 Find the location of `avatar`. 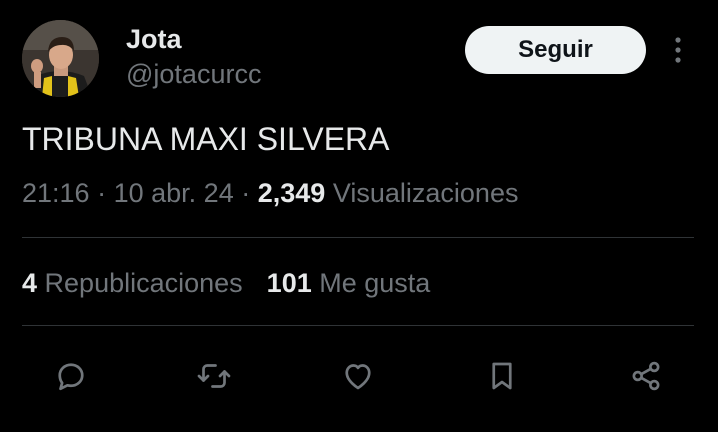

avatar is located at coordinates (60, 58).